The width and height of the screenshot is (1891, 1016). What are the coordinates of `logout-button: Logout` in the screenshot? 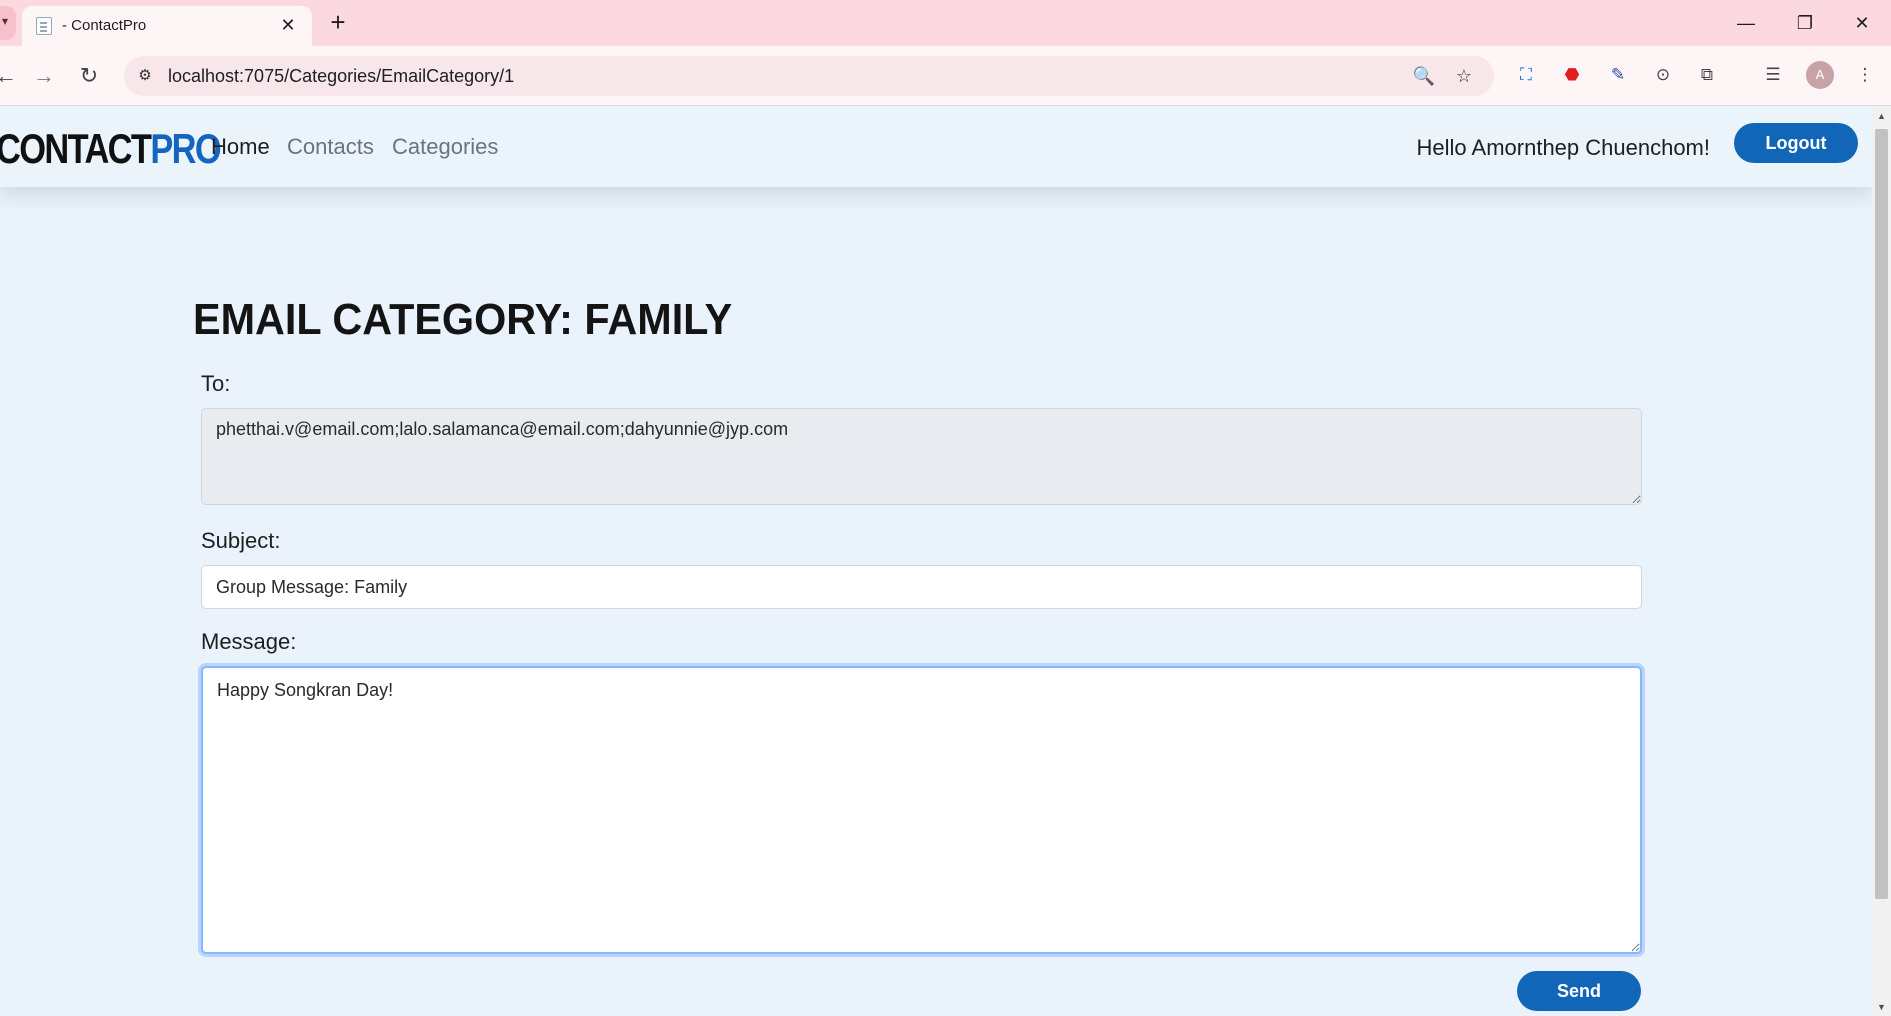 It's located at (1796, 143).